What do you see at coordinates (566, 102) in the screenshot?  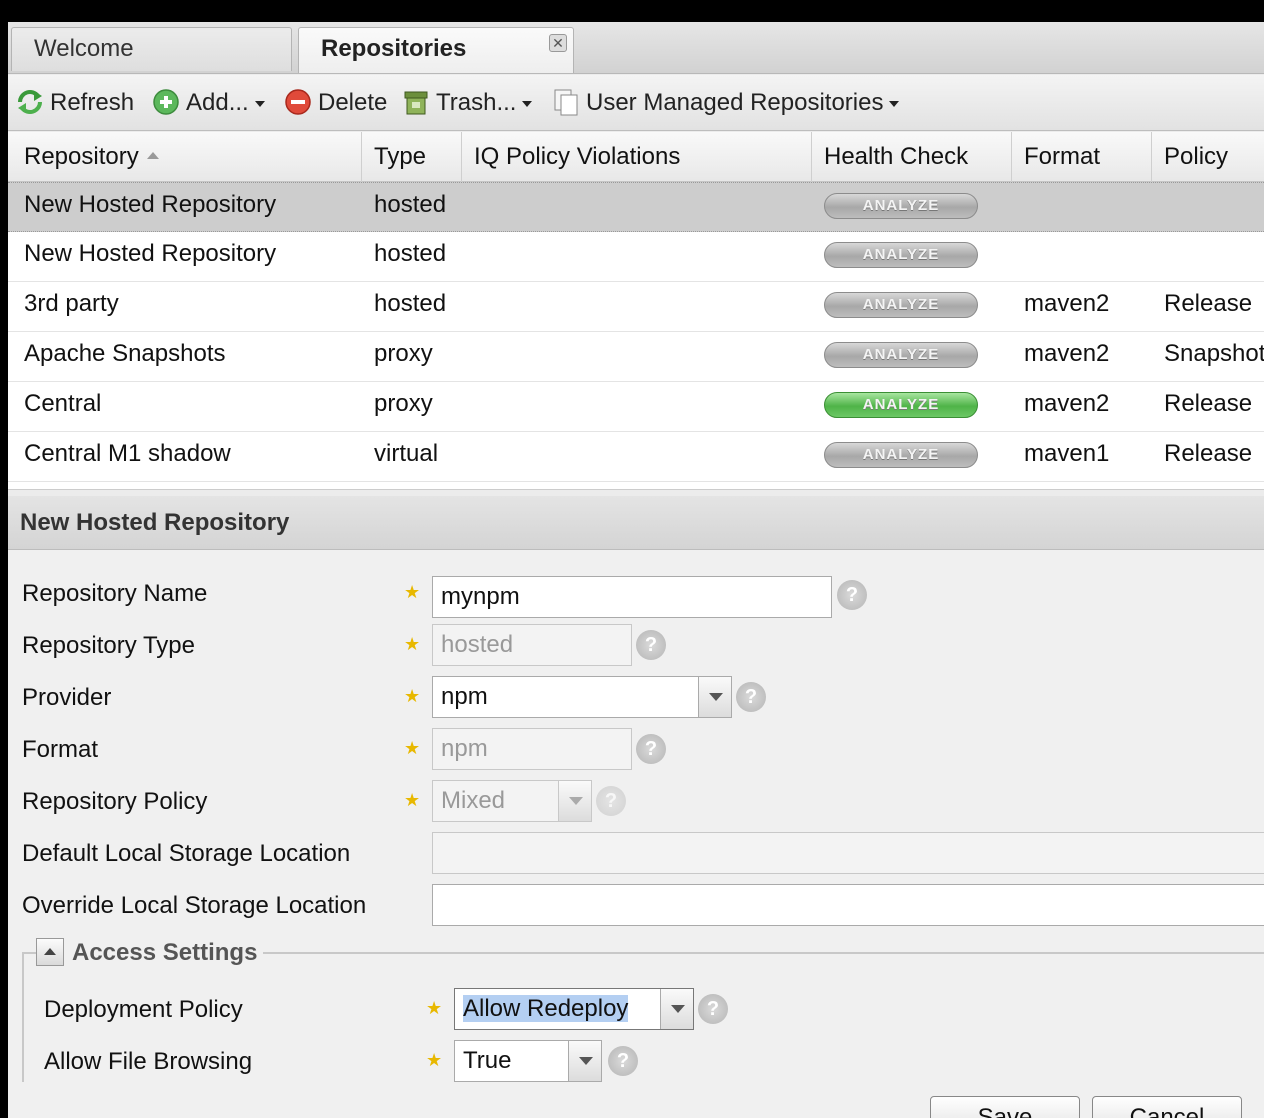 I see `documents-icon` at bounding box center [566, 102].